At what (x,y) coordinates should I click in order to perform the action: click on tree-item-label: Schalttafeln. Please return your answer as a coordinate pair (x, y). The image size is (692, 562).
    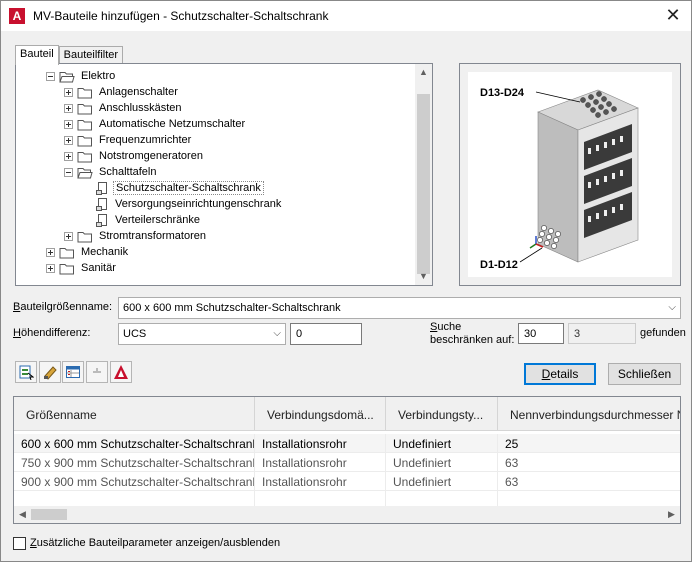
    Looking at the image, I should click on (128, 172).